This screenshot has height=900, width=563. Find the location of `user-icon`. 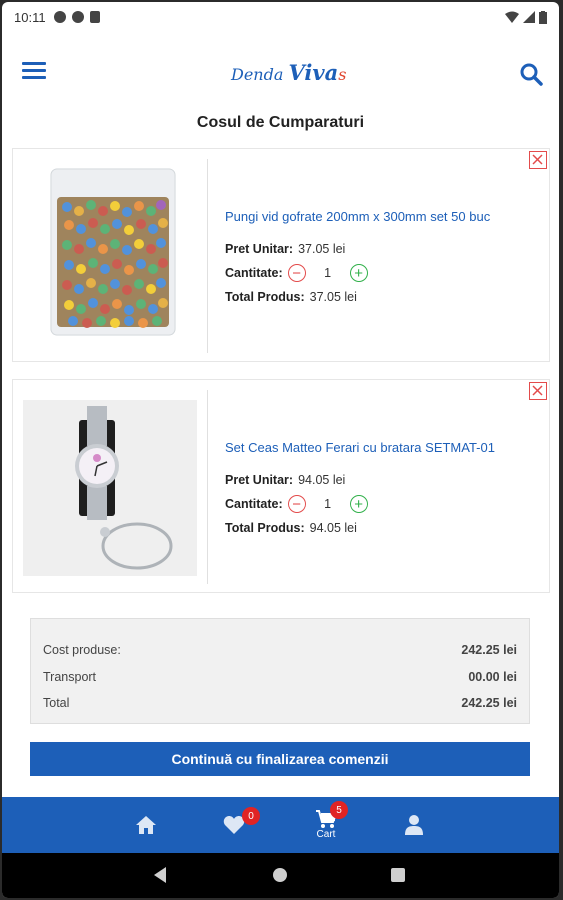

user-icon is located at coordinates (414, 825).